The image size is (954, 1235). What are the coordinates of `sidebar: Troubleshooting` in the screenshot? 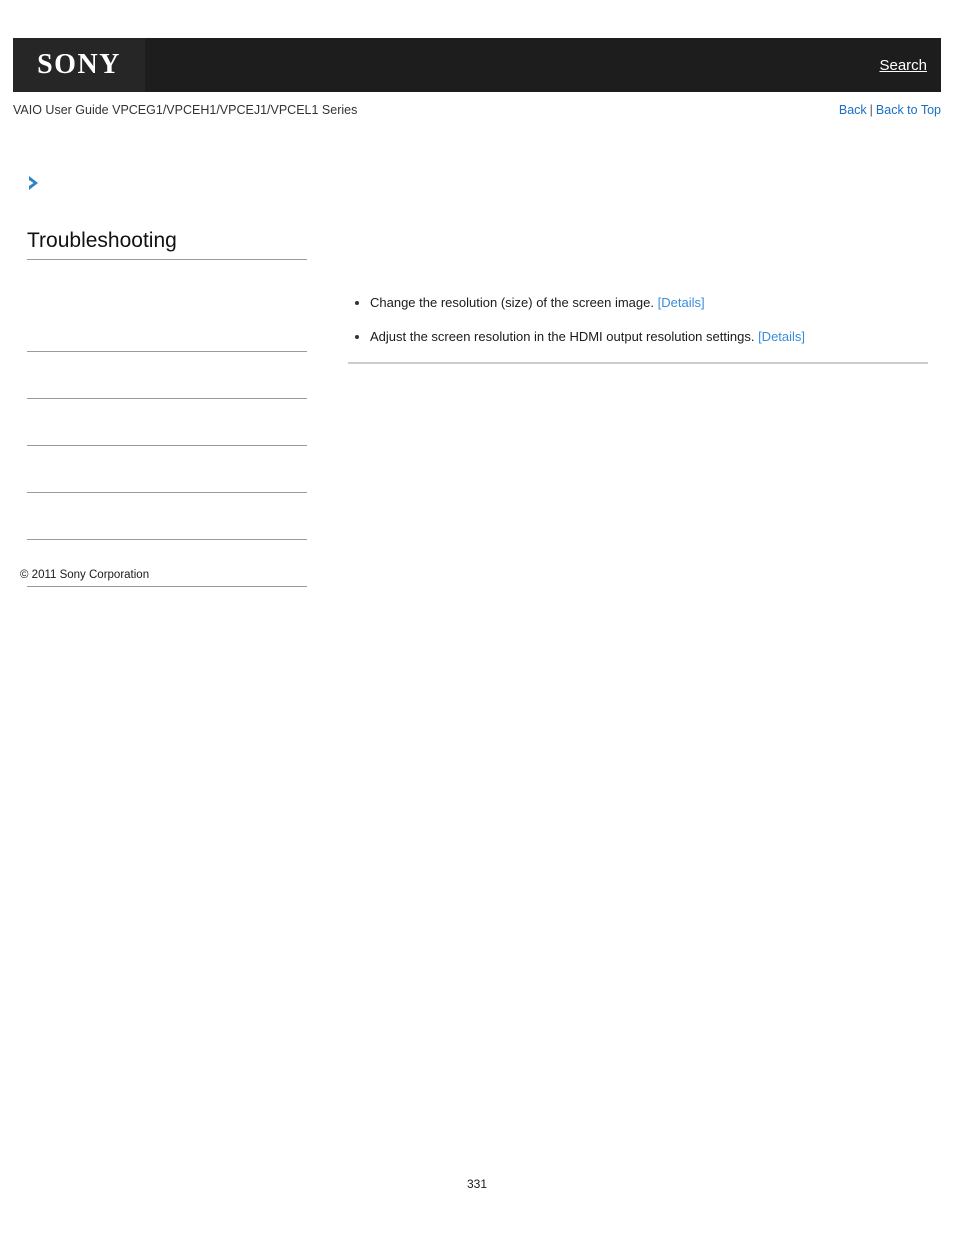 It's located at (167, 408).